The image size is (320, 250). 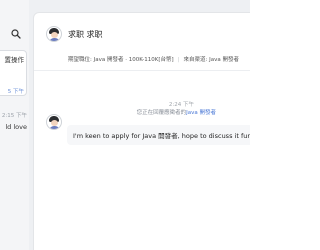 What do you see at coordinates (211, 60) in the screenshot?
I see `job-channel: 來自渠道: Java 開發者` at bounding box center [211, 60].